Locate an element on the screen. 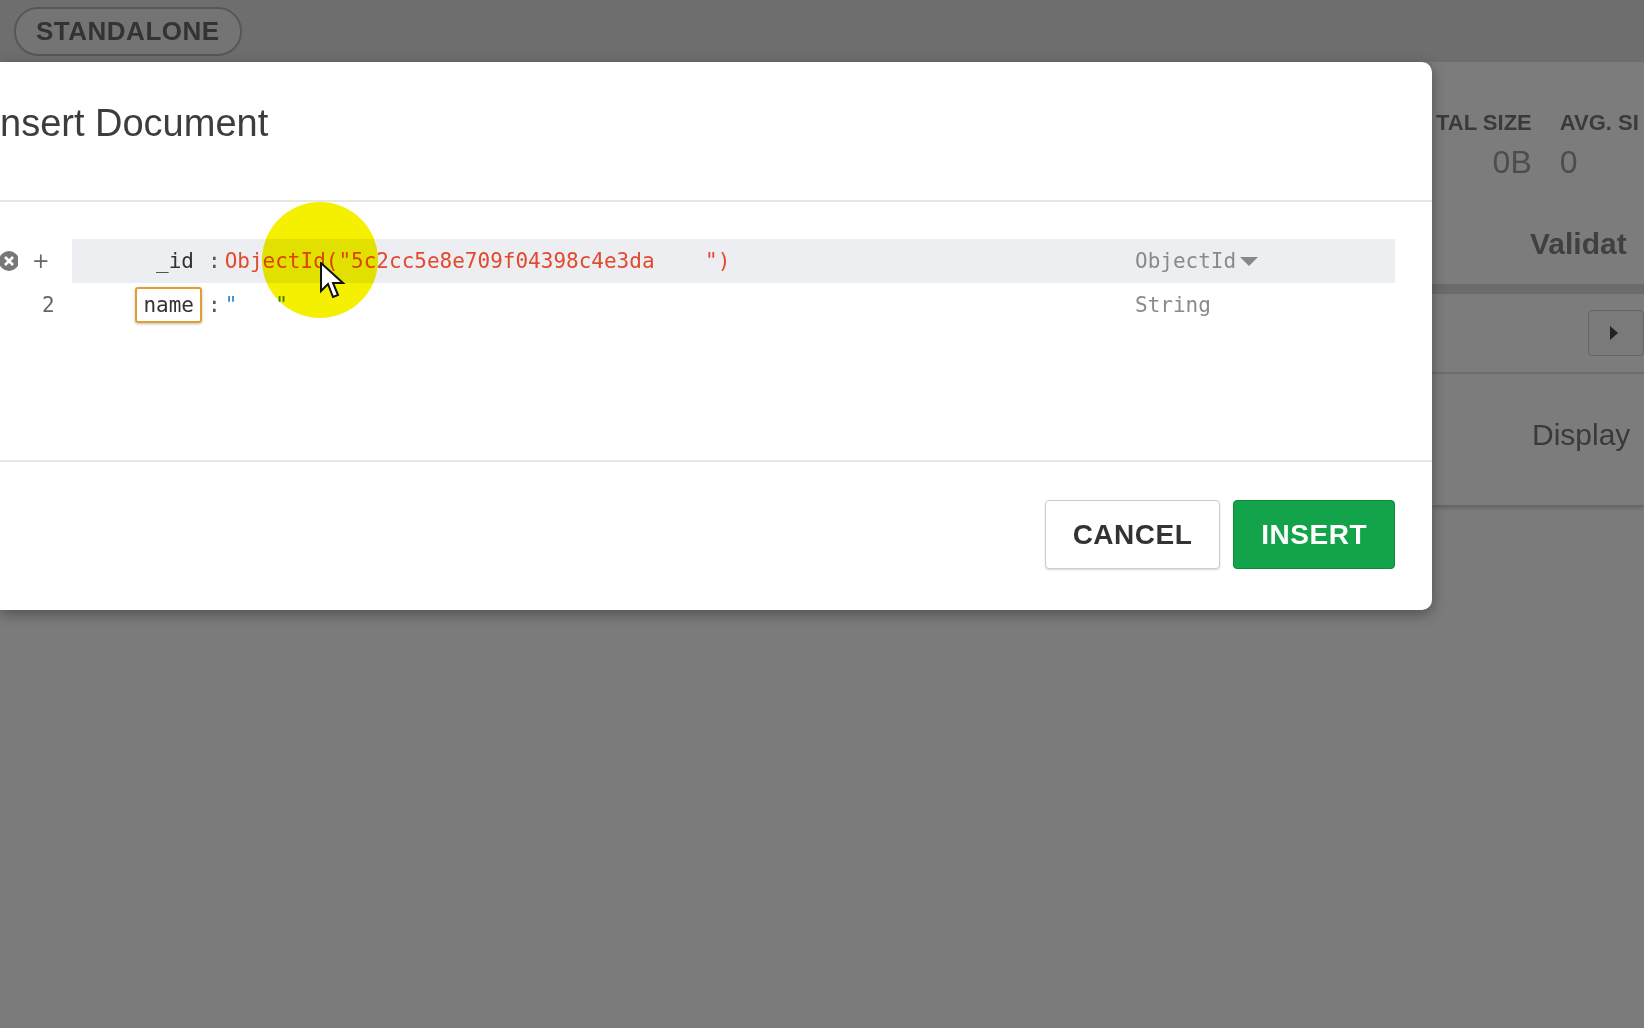 The height and width of the screenshot is (1028, 1644). insert-button: INSERT is located at coordinates (1314, 534).